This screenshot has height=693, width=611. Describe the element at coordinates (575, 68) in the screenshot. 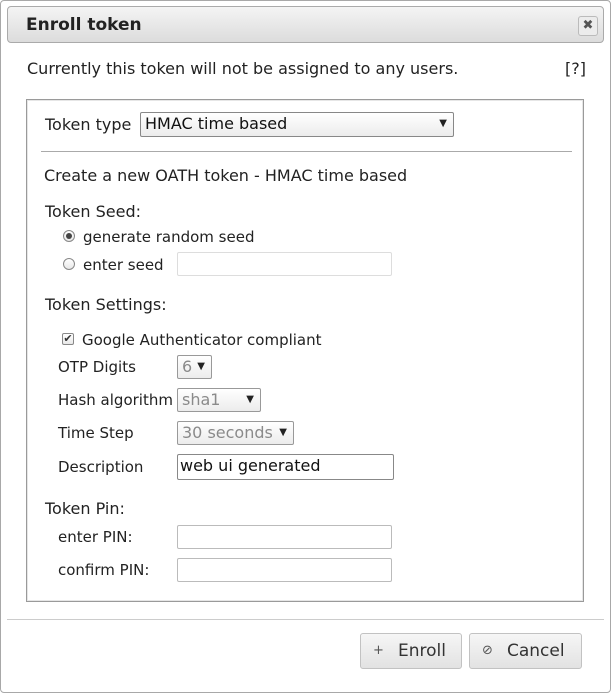

I see `help-link: [?]` at that location.